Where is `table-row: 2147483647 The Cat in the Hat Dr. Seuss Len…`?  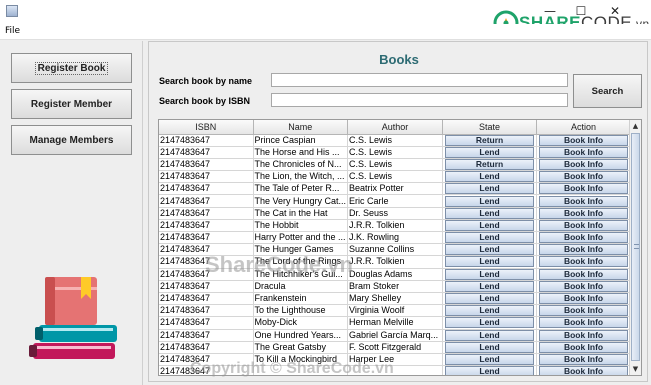
table-row: 2147483647 The Cat in the Hat Dr. Seuss Len… is located at coordinates (395, 213).